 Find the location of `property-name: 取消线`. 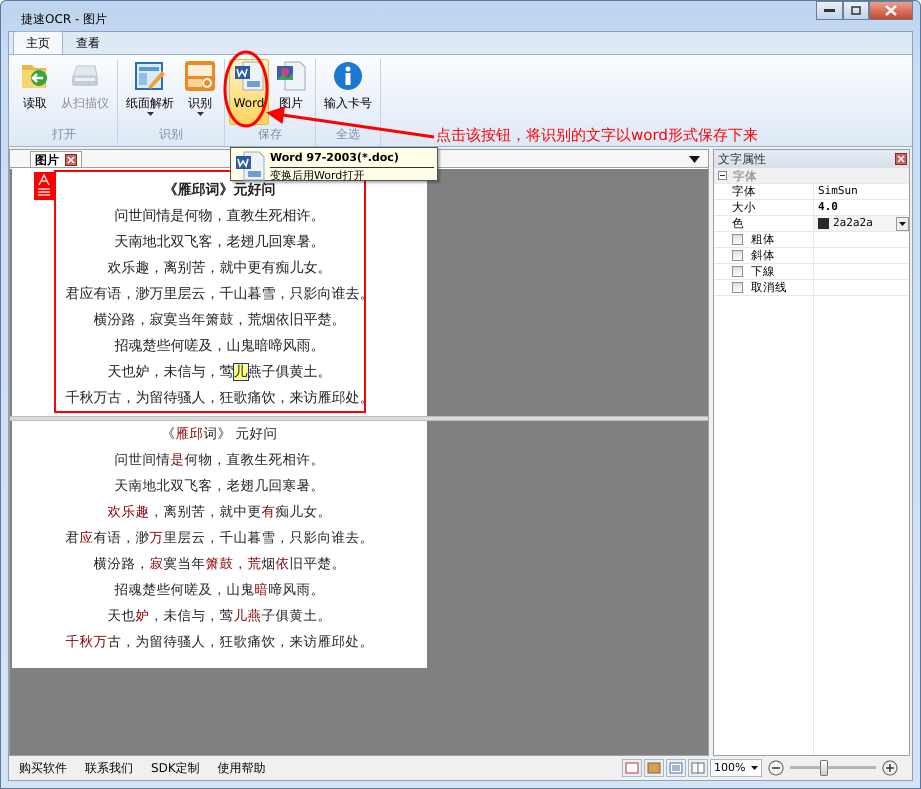

property-name: 取消线 is located at coordinates (769, 287).